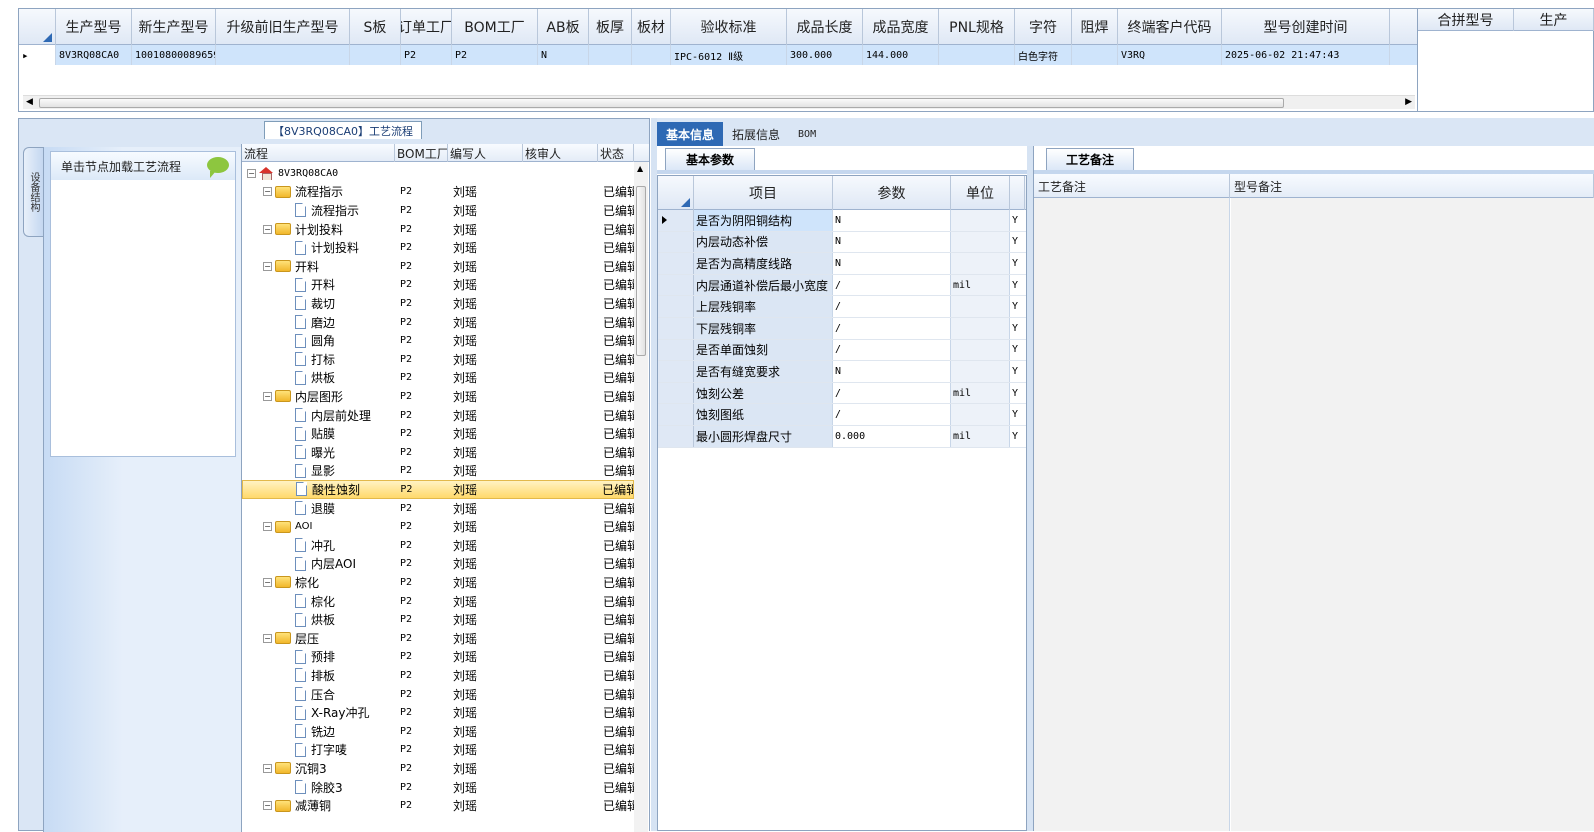 The image size is (1594, 832). Describe the element at coordinates (1554, 20) in the screenshot. I see `column-header: 生产` at that location.